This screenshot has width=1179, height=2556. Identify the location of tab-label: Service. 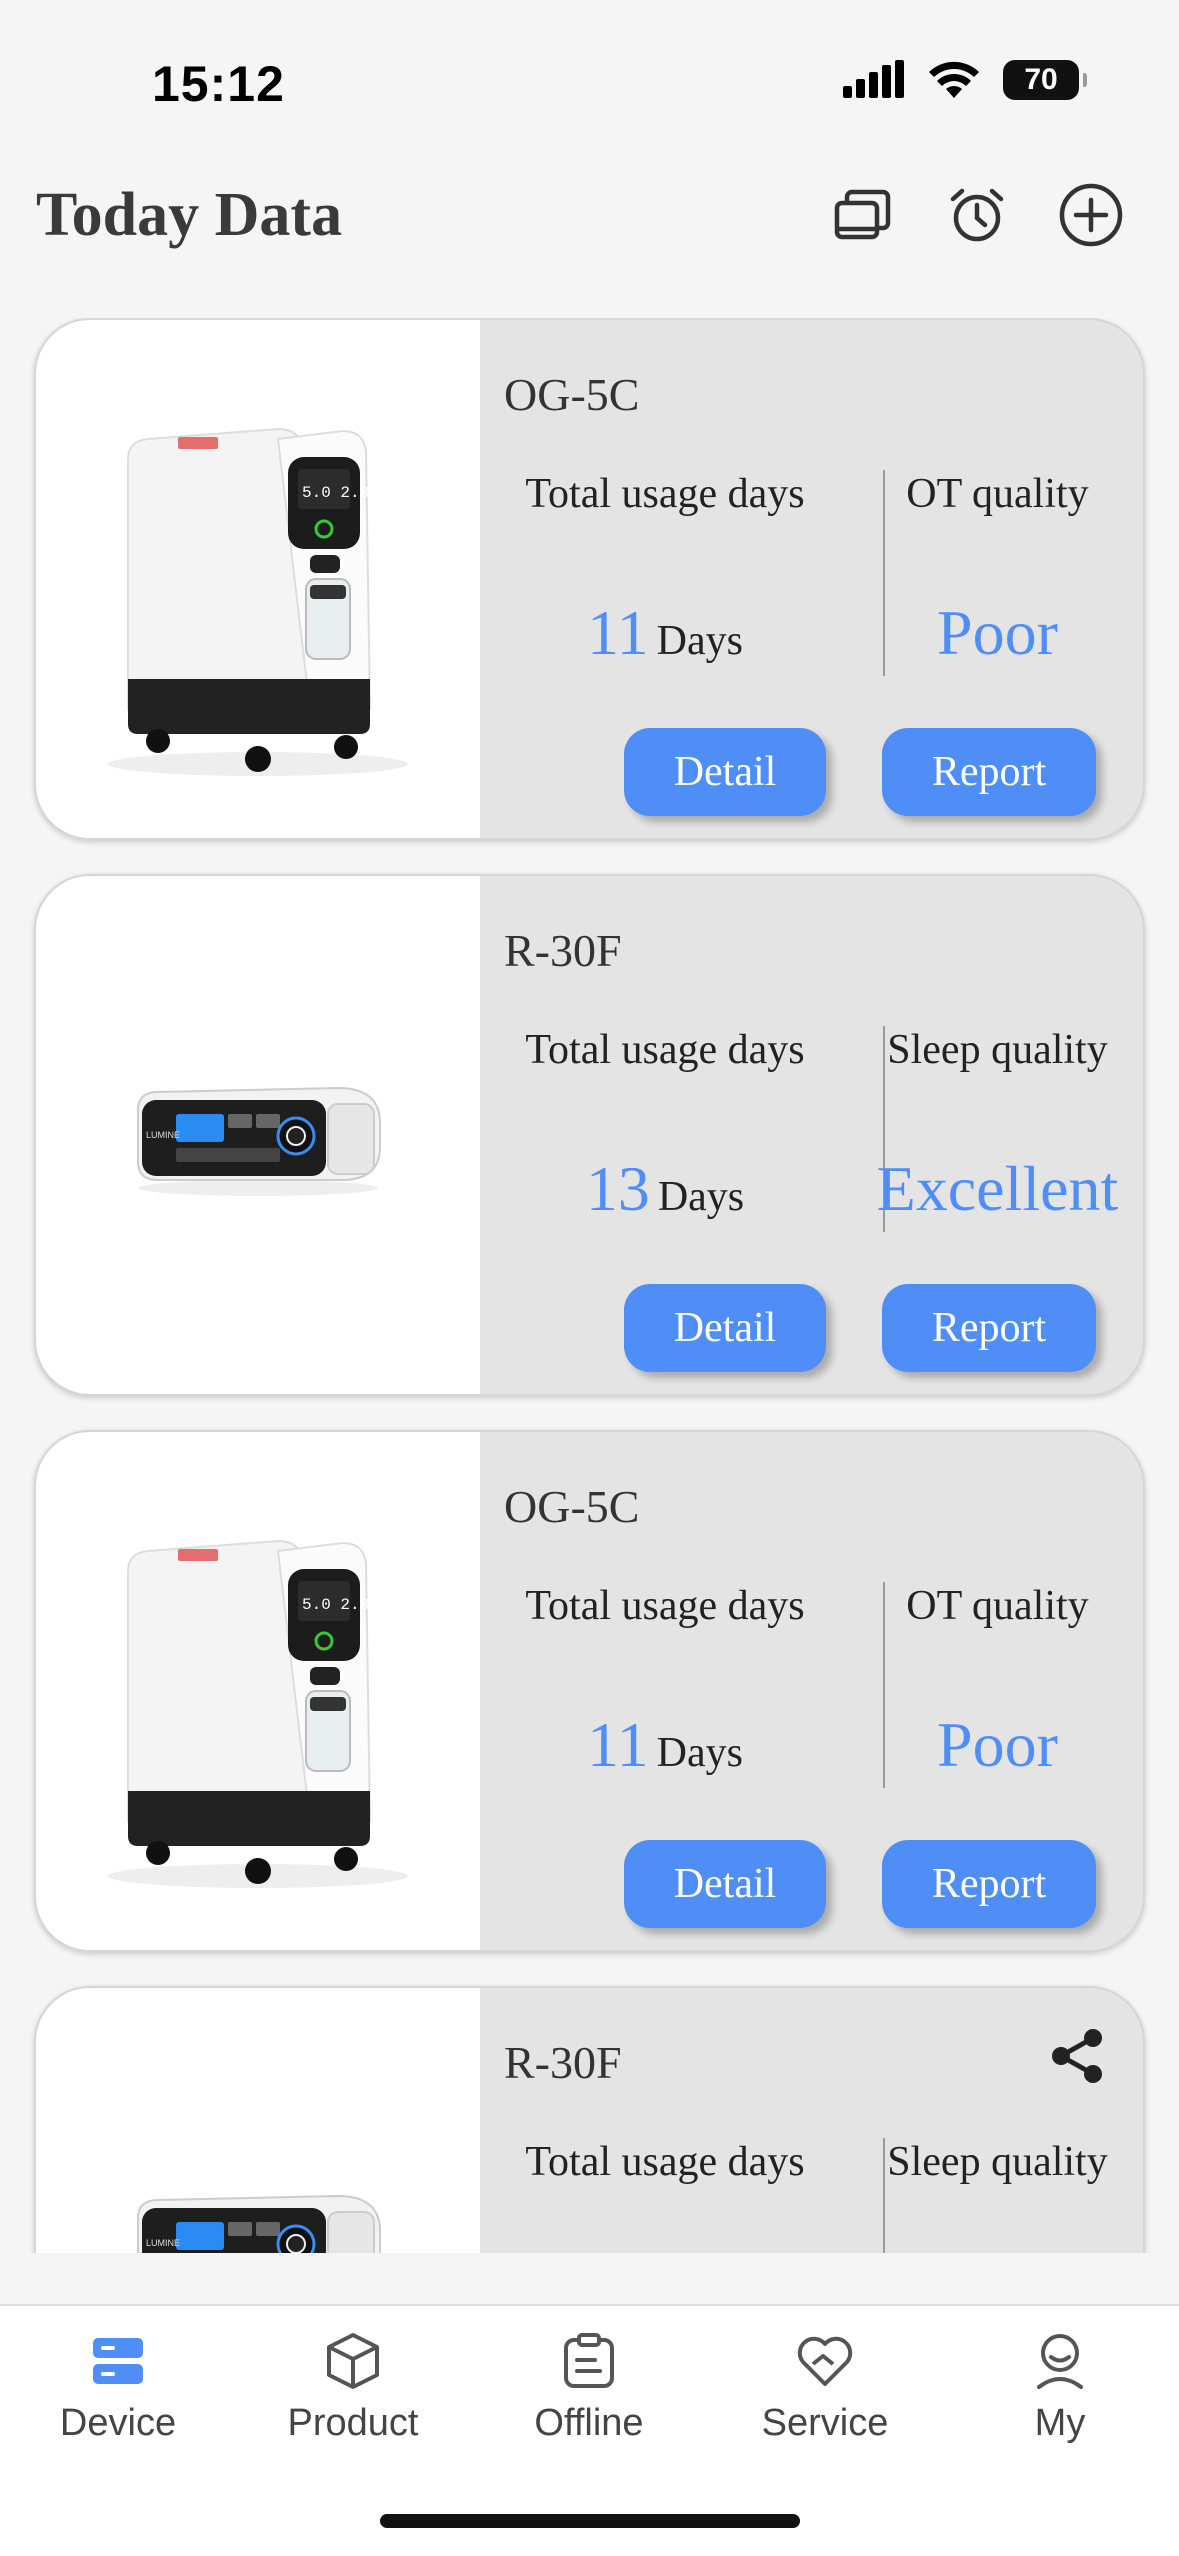
(825, 2423).